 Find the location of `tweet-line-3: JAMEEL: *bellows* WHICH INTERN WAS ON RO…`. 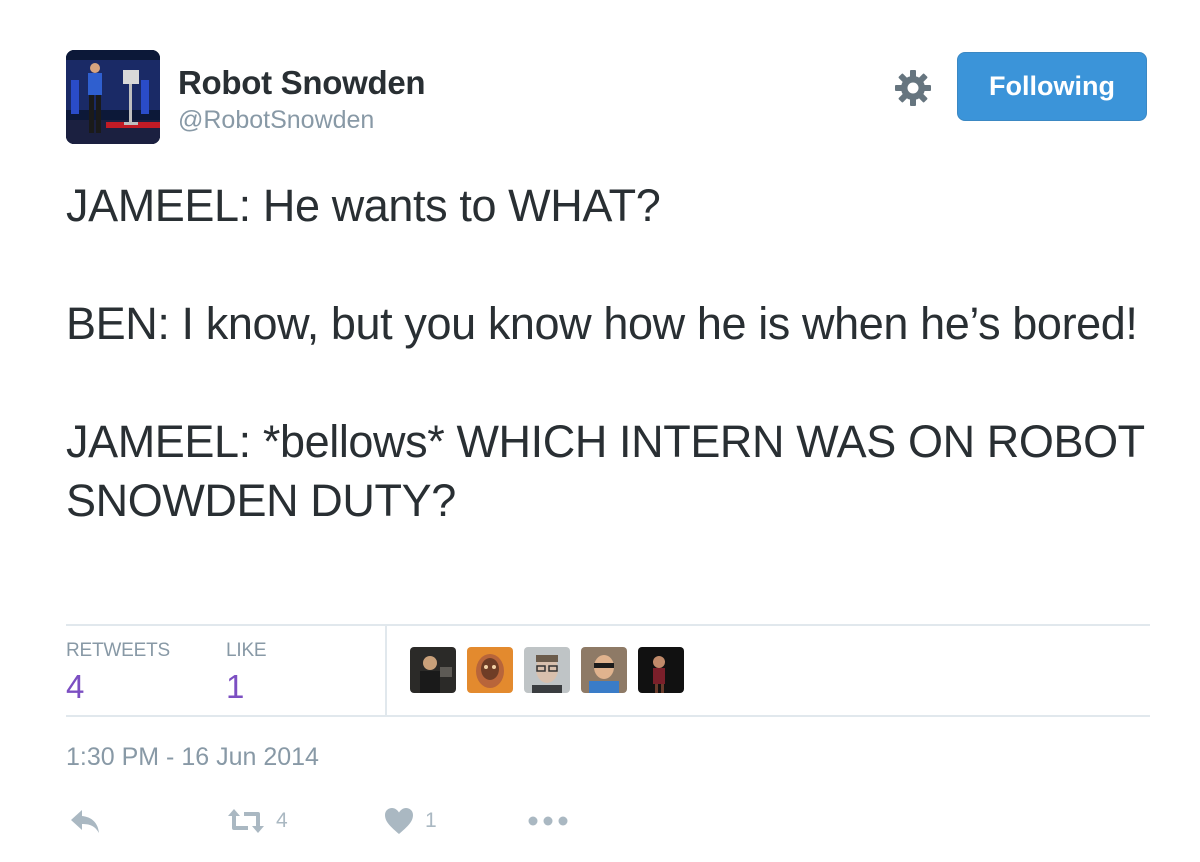

tweet-line-3: JAMEEL: *bellows* WHICH INTERN WAS ON RO… is located at coordinates (605, 471).